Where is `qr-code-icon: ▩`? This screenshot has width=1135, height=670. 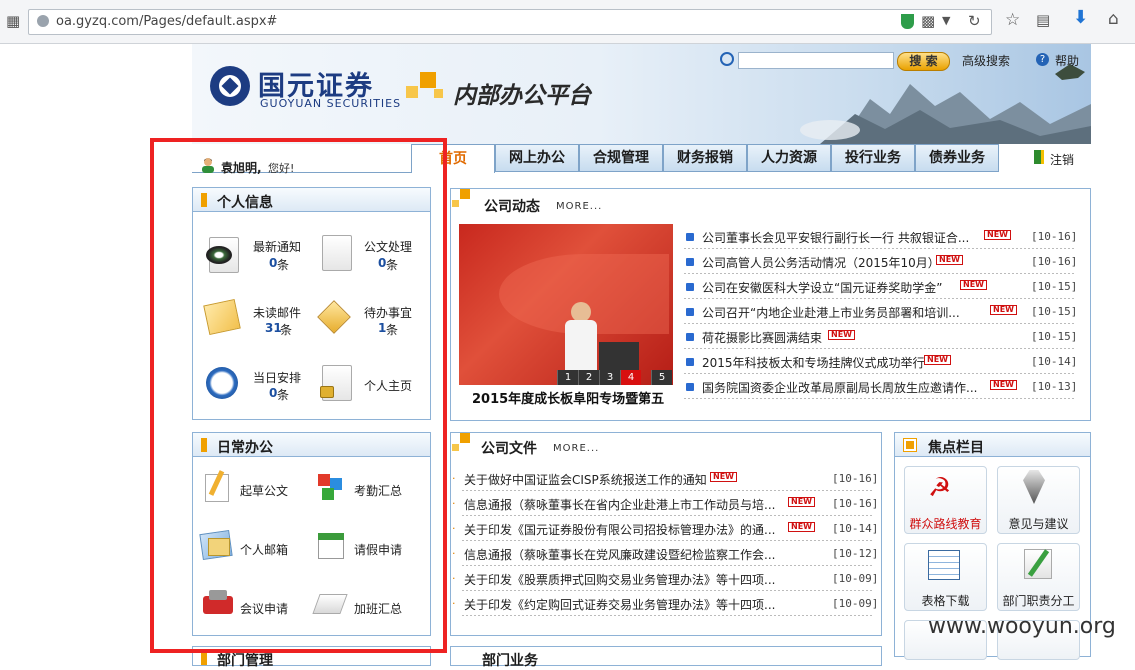 qr-code-icon: ▩ is located at coordinates (928, 21).